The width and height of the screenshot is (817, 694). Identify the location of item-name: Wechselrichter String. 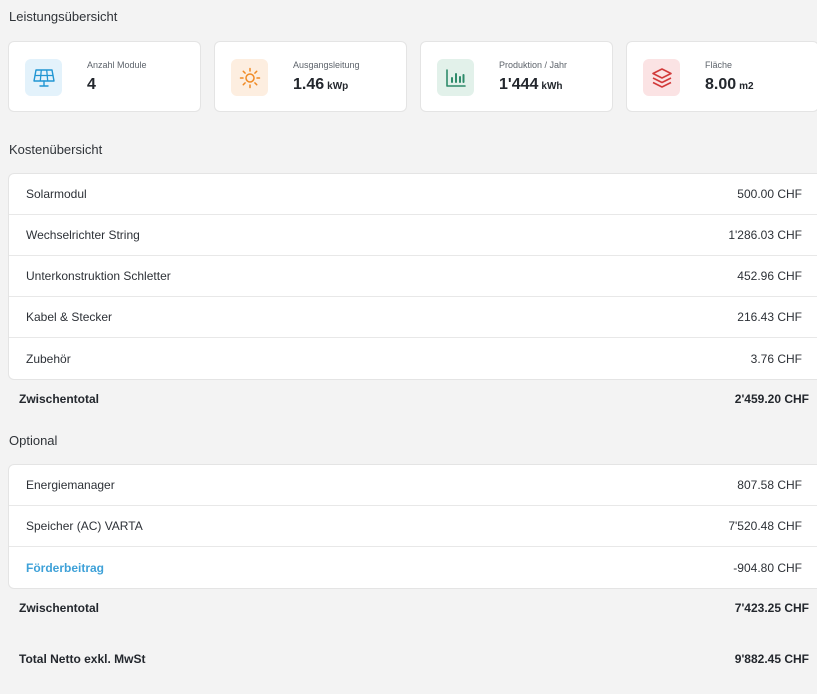
(83, 235).